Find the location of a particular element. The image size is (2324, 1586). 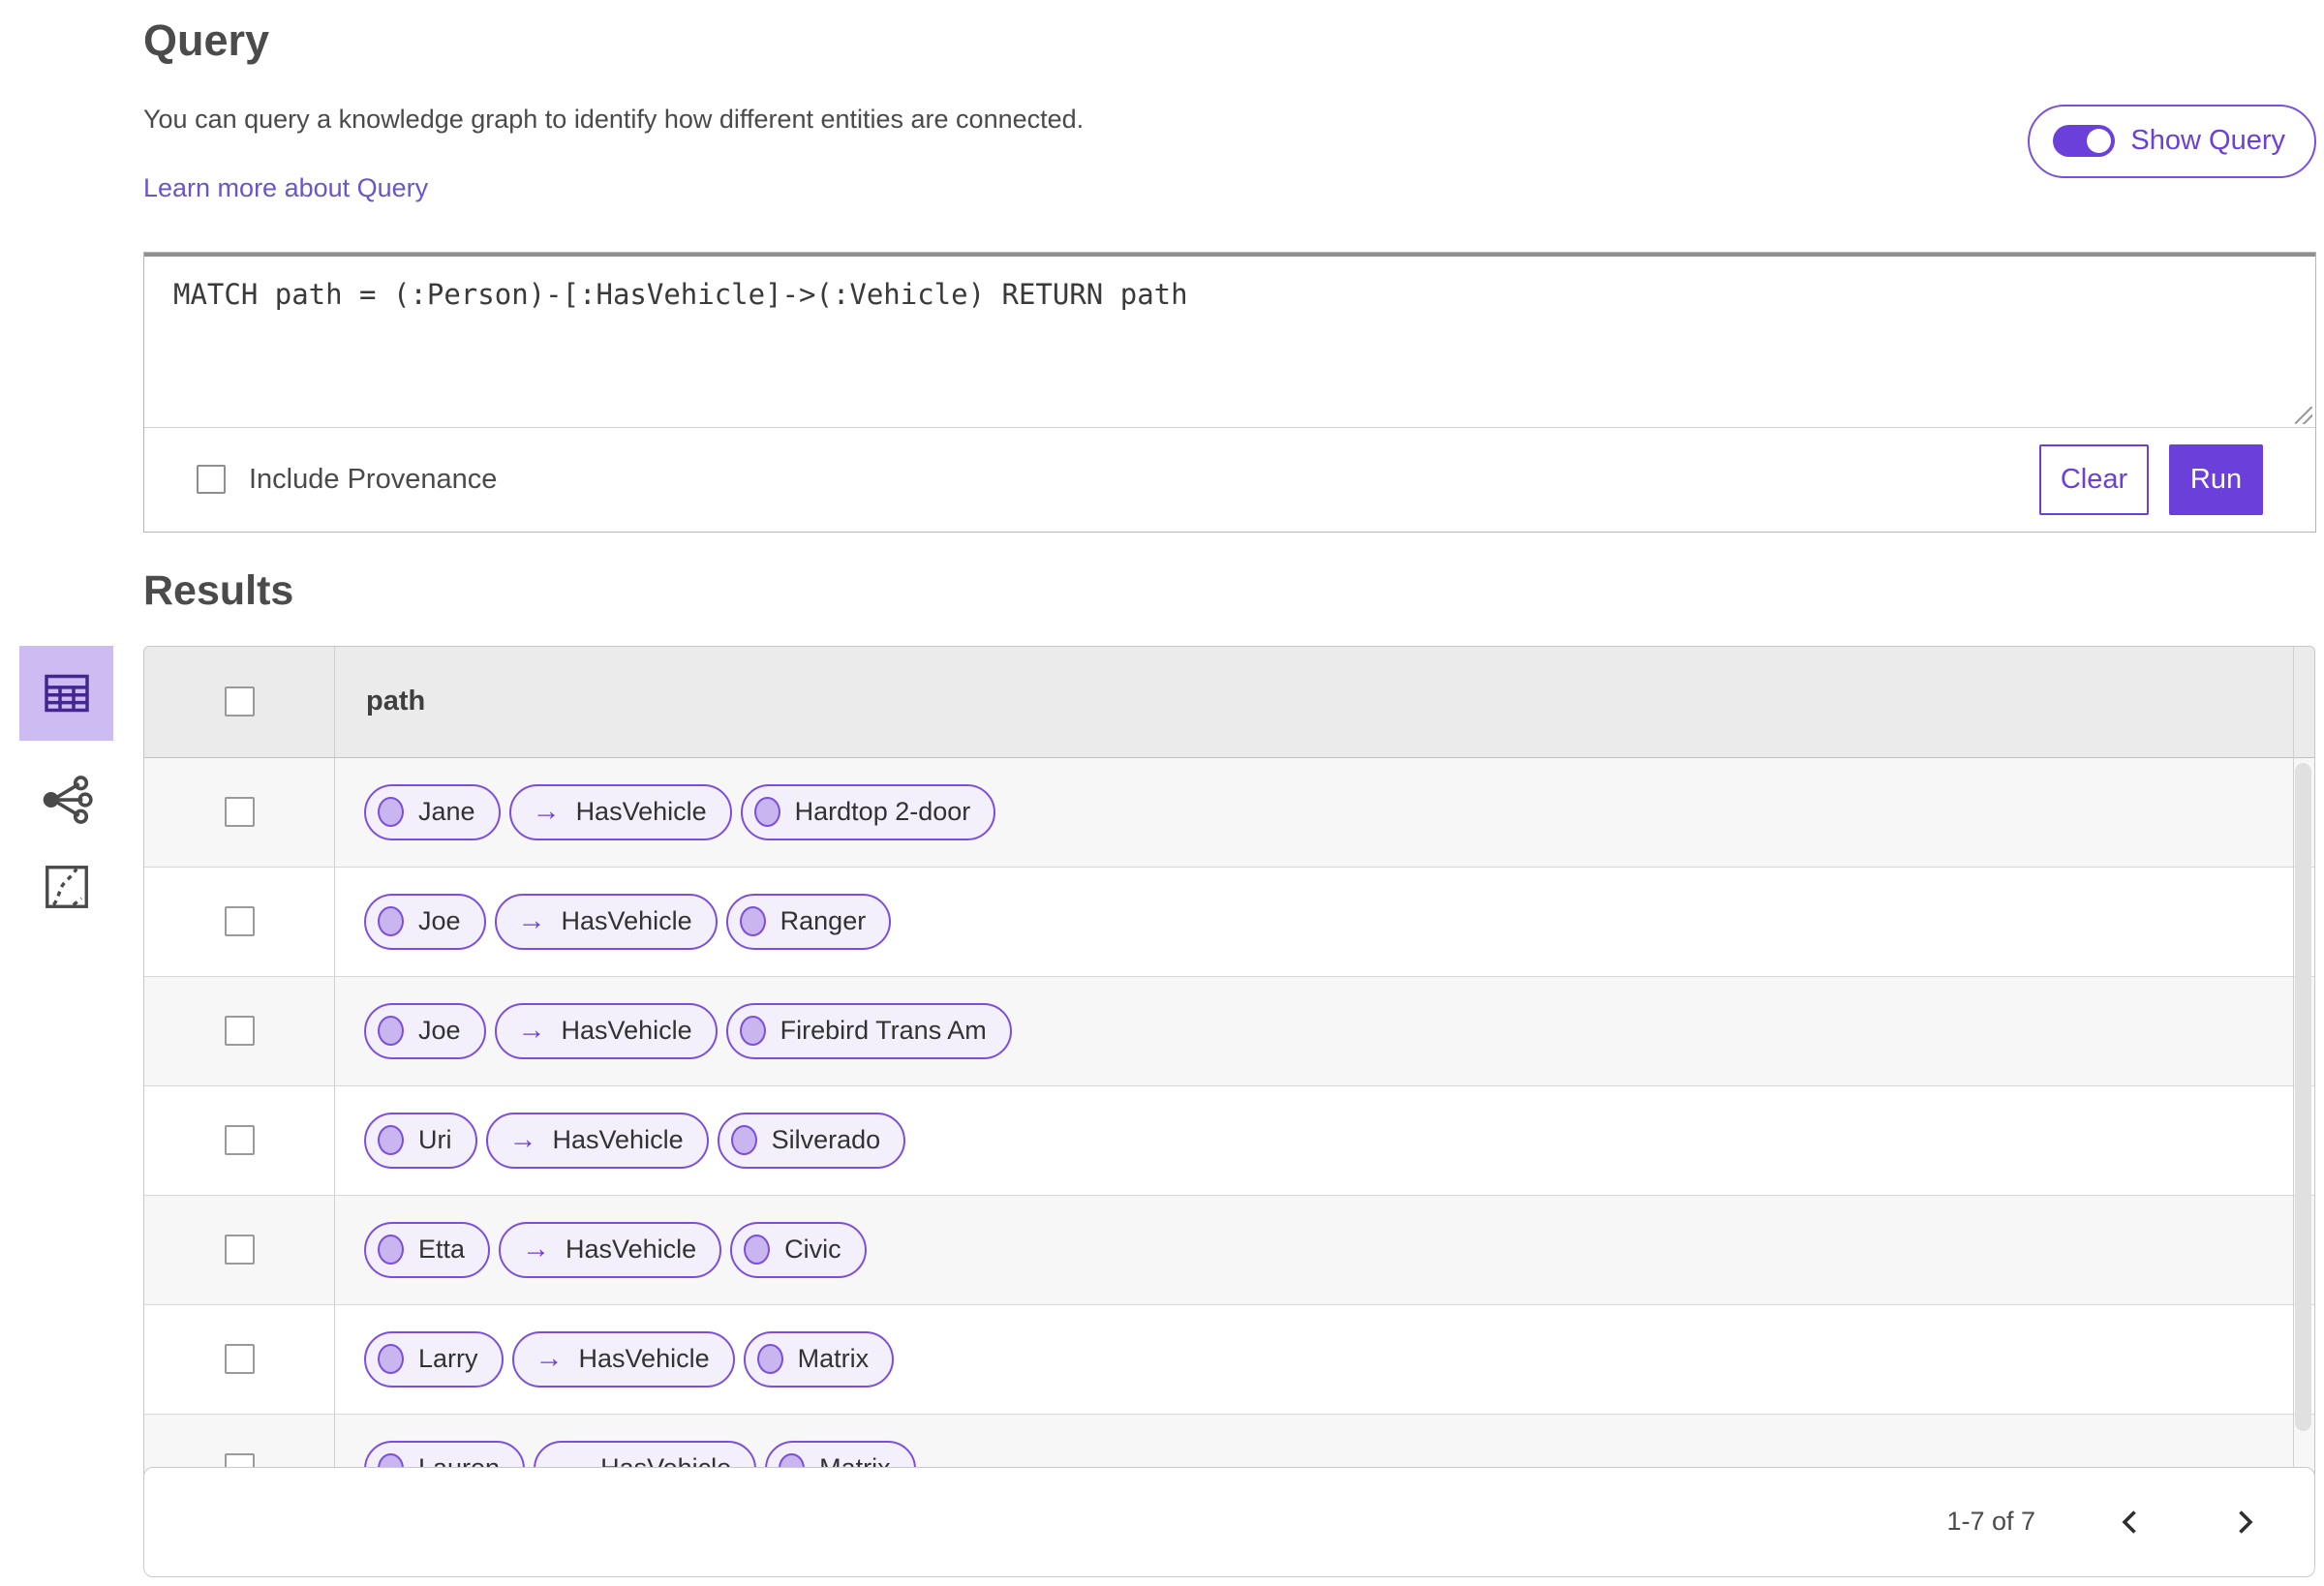

link-chart-view-icon is located at coordinates (68, 799).